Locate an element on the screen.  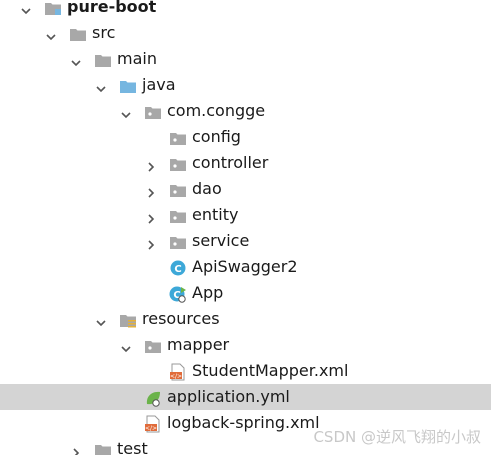
tree-item-label: entity is located at coordinates (215, 214).